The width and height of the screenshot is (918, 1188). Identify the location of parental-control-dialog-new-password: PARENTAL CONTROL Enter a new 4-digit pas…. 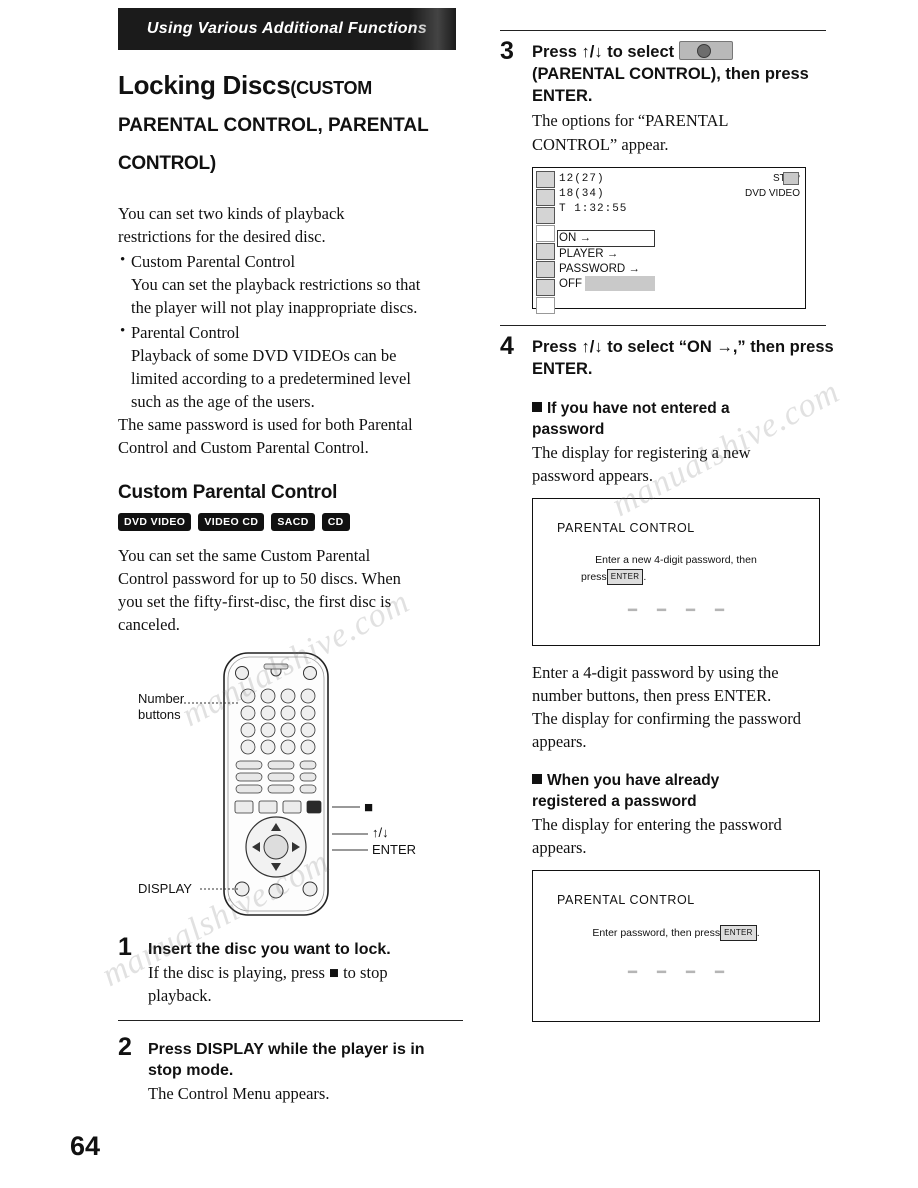
(676, 572).